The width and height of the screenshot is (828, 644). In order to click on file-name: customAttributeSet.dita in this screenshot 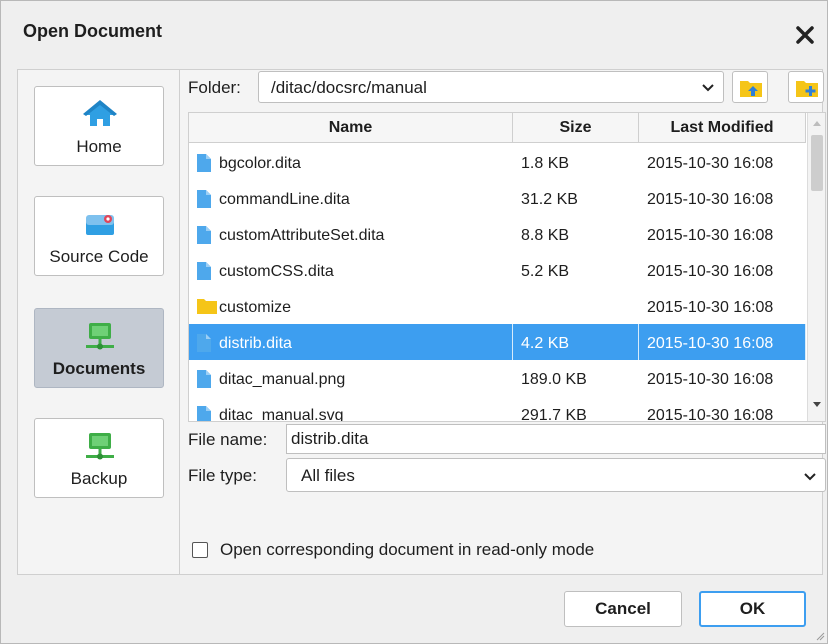, I will do `click(302, 235)`.